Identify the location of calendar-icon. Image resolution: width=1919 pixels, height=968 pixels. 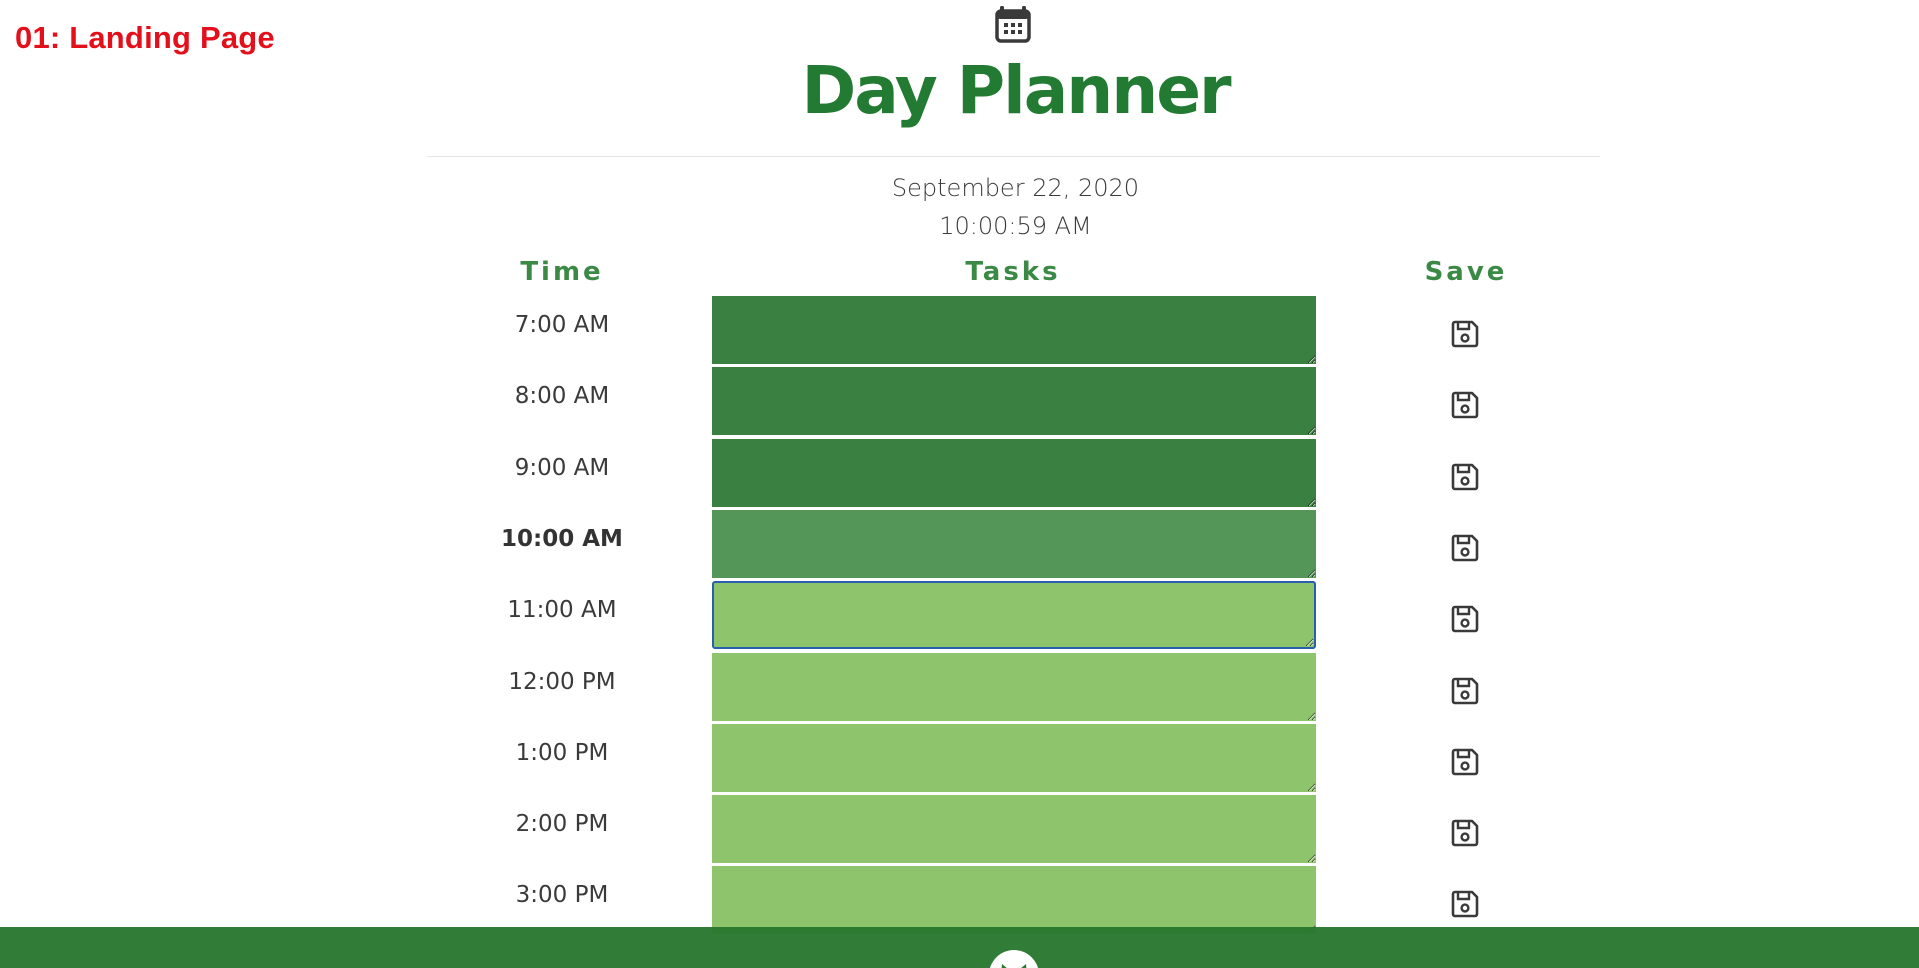
(1013, 24).